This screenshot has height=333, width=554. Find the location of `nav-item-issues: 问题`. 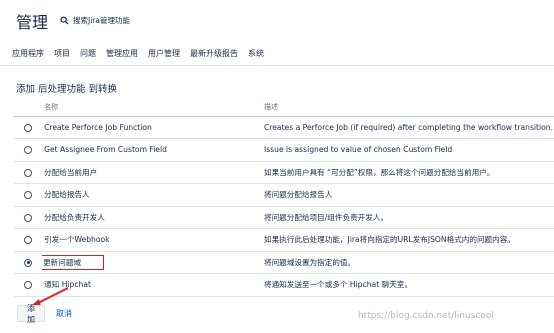

nav-item-issues: 问题 is located at coordinates (88, 53).